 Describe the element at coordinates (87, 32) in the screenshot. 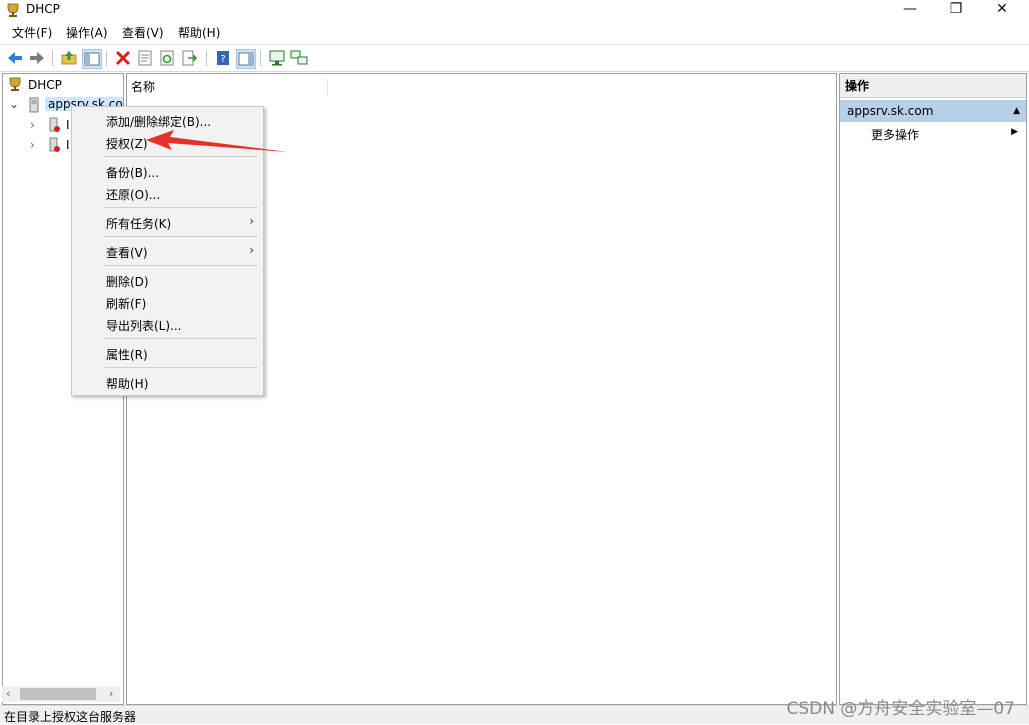

I see `menu-action: 操作(A)` at that location.